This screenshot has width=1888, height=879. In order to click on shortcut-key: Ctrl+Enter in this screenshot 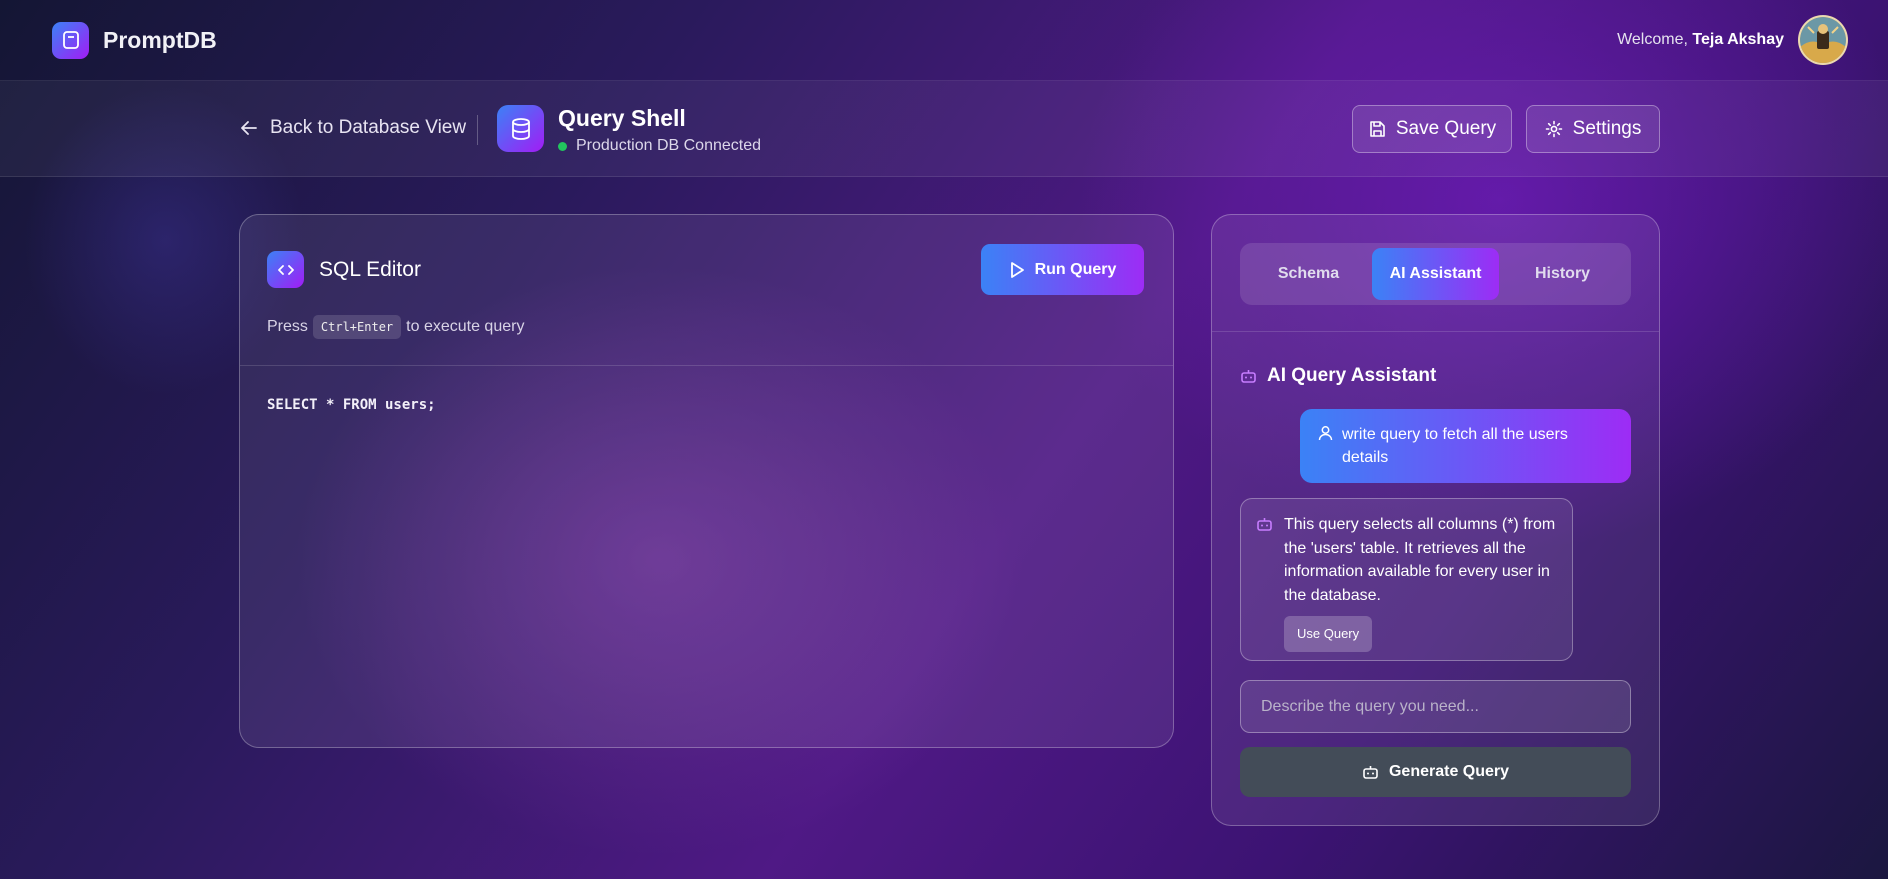, I will do `click(357, 327)`.